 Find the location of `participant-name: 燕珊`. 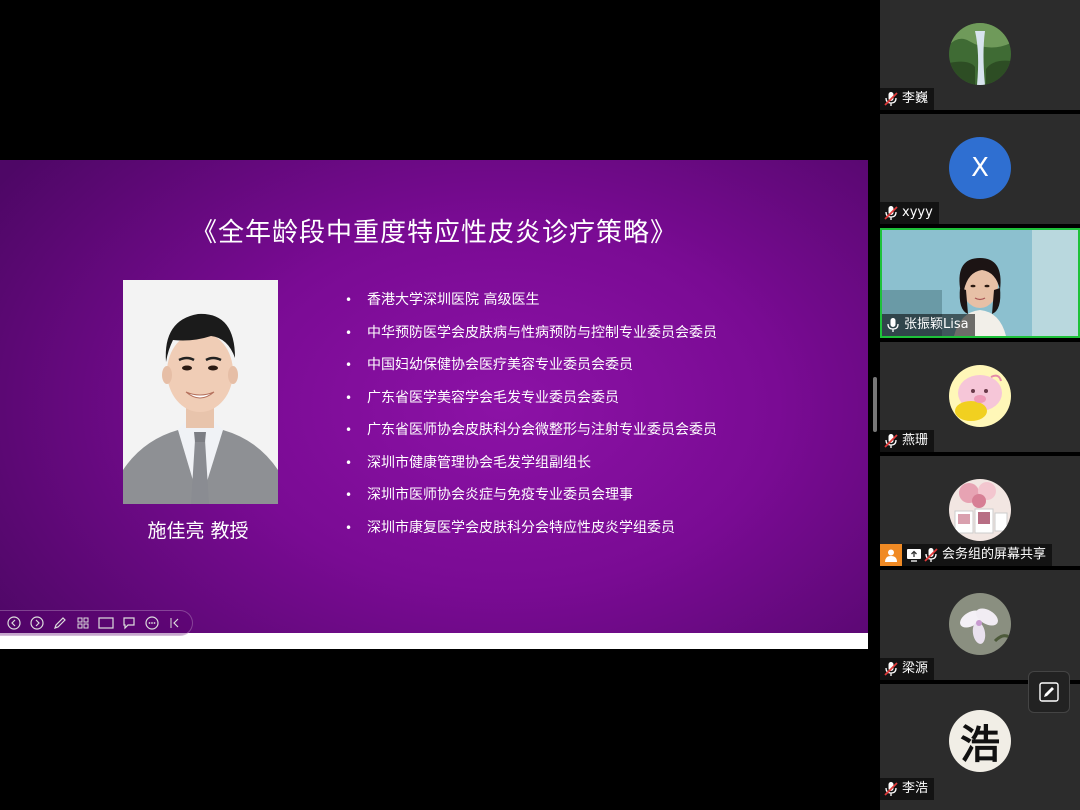

participant-name: 燕珊 is located at coordinates (915, 440).